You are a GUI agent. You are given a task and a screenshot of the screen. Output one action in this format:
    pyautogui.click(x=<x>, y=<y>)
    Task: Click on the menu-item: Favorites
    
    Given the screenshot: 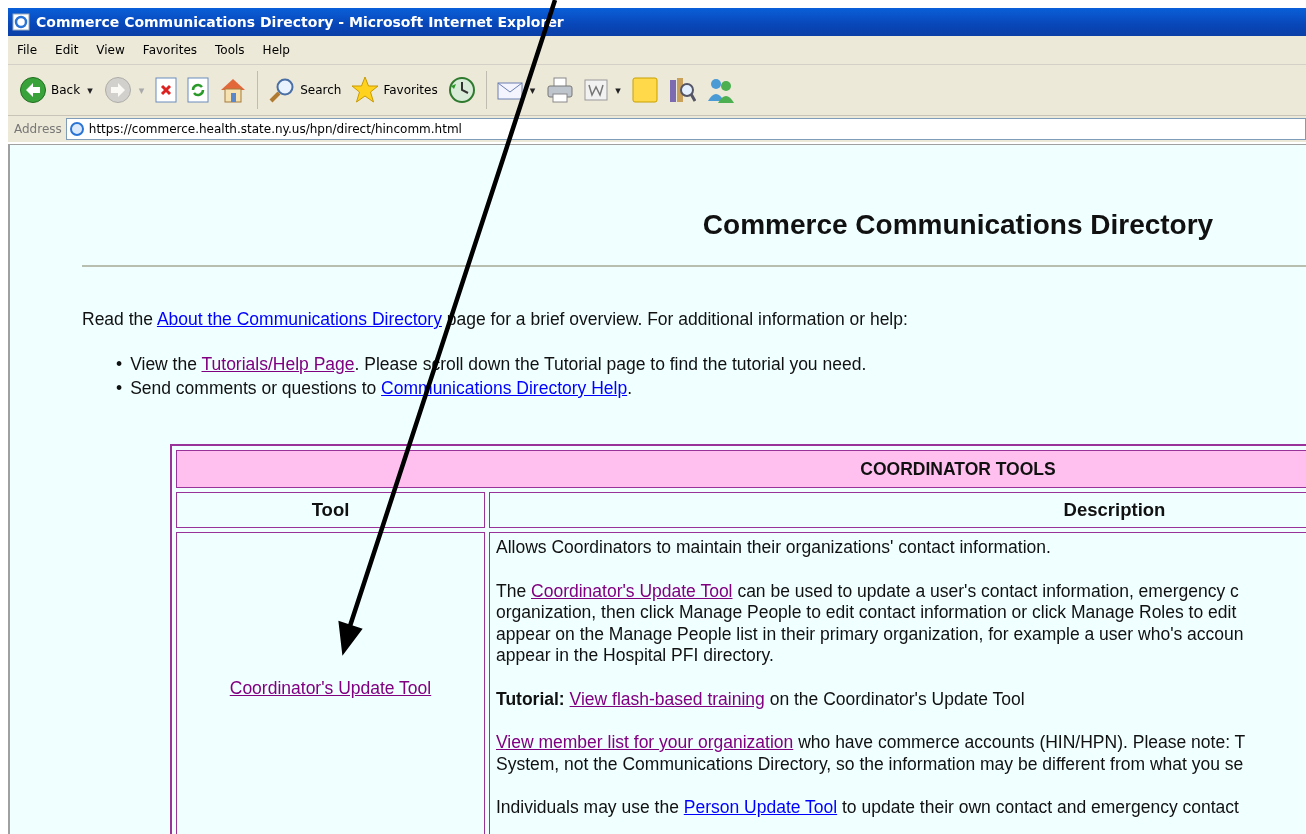 What is the action you would take?
    pyautogui.click(x=170, y=50)
    